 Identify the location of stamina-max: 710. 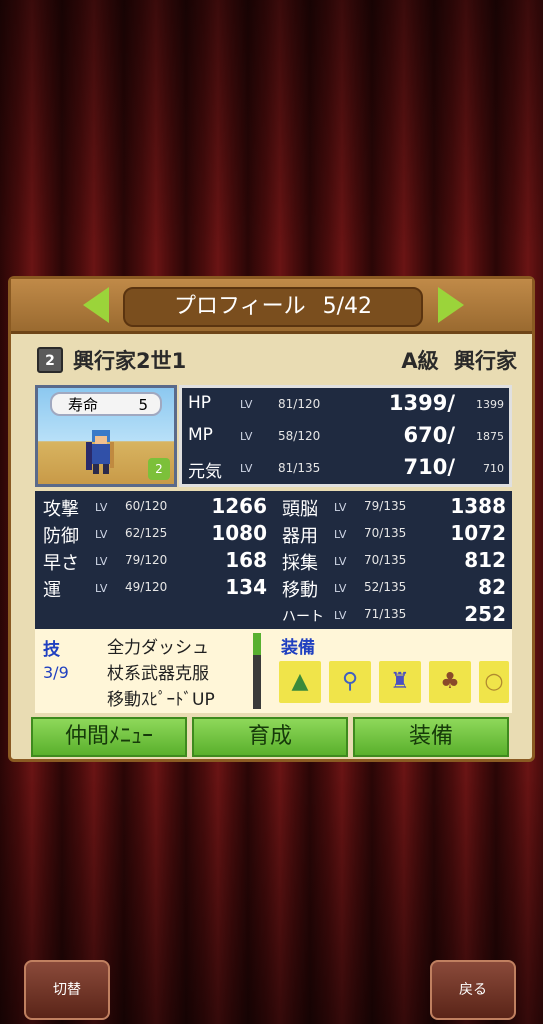
(493, 468).